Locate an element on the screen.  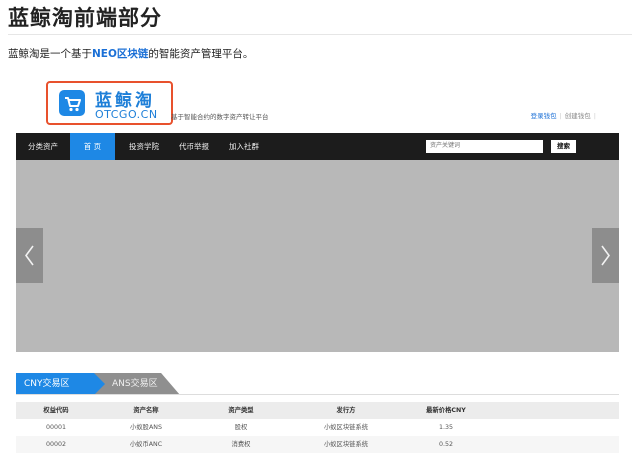
asset-name: 小蚁币ANC is located at coordinates (146, 444).